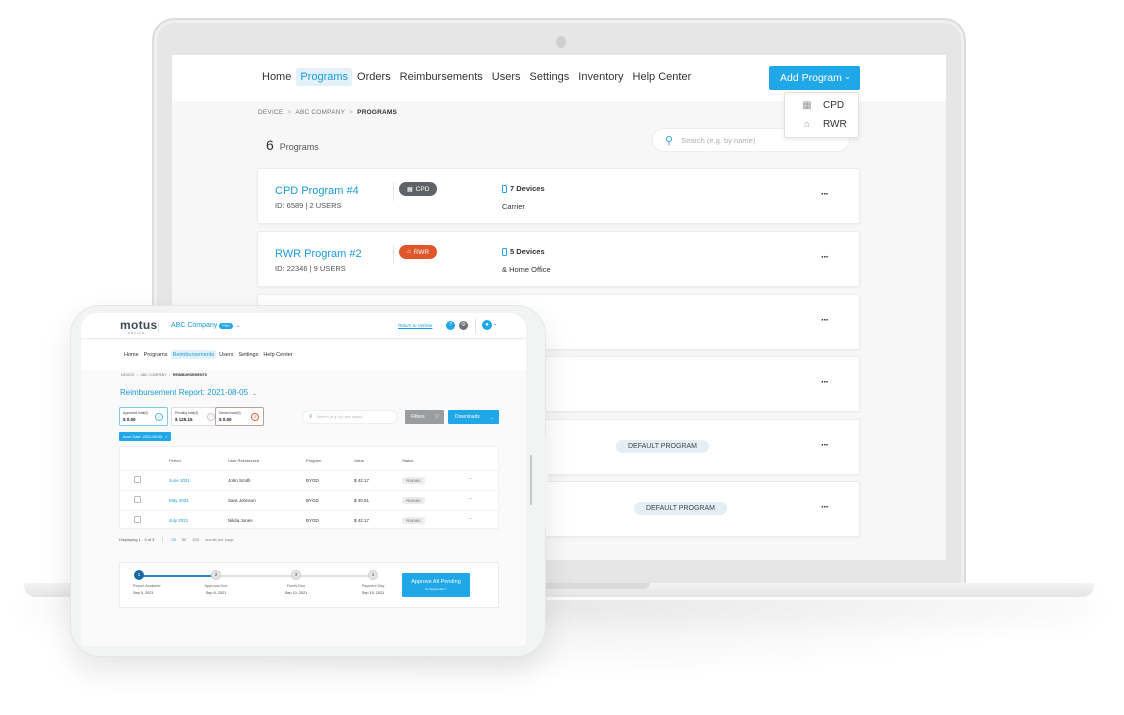  Describe the element at coordinates (531, 480) in the screenshot. I see `tablet-scrollbar` at that location.